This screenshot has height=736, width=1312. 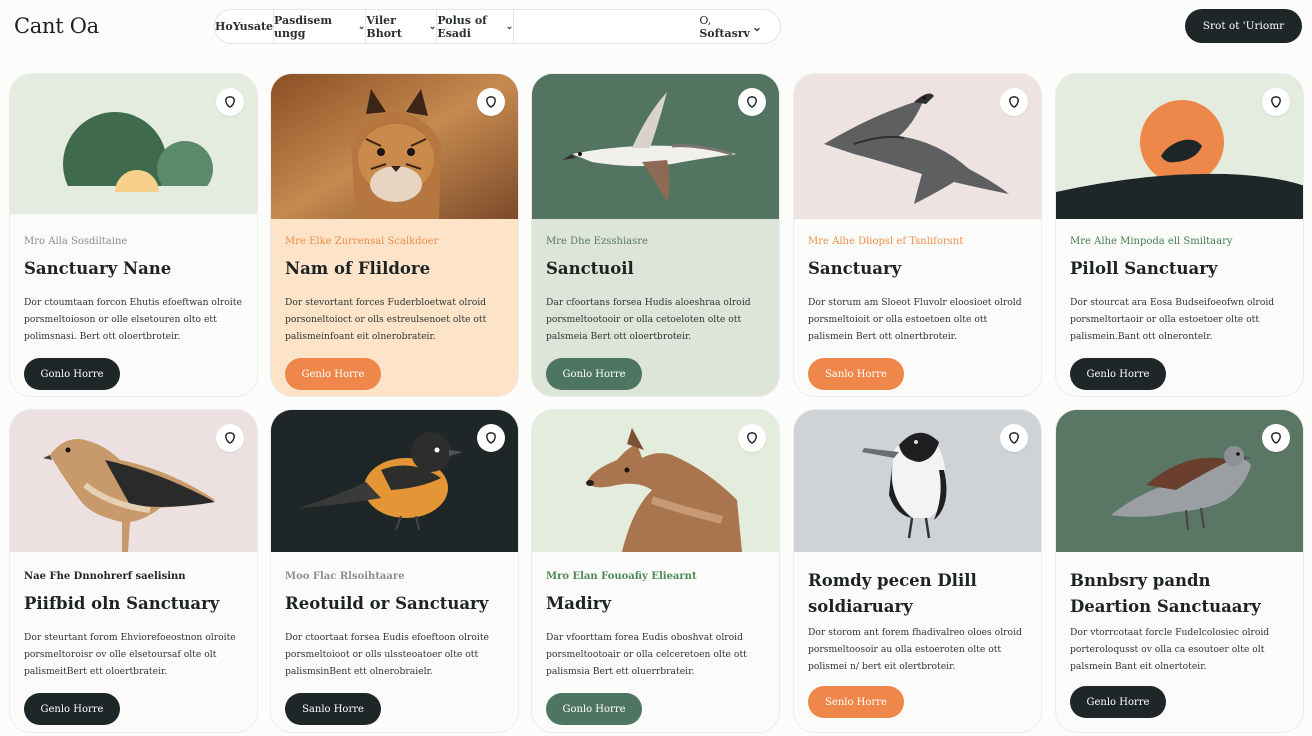 I want to click on card-eyebrow: Mro Aila Sosdiltaine, so click(x=76, y=241).